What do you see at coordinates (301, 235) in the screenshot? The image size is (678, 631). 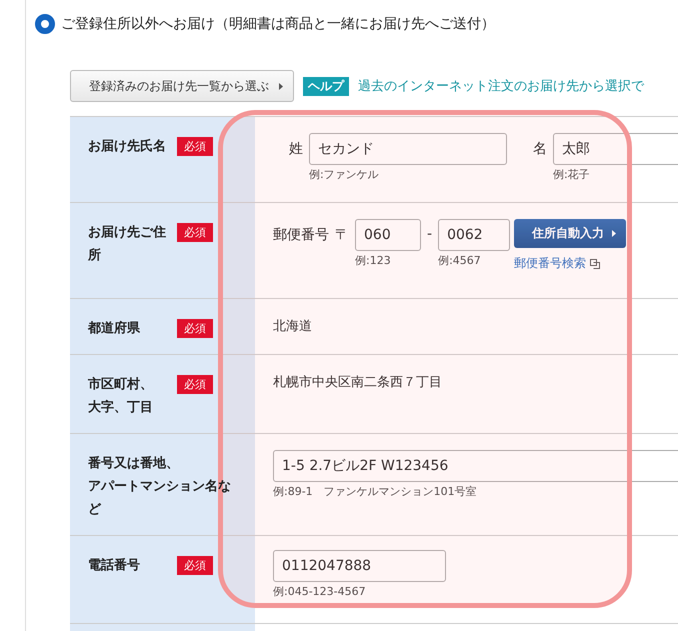 I see `postal-code-label: 郵便番号` at bounding box center [301, 235].